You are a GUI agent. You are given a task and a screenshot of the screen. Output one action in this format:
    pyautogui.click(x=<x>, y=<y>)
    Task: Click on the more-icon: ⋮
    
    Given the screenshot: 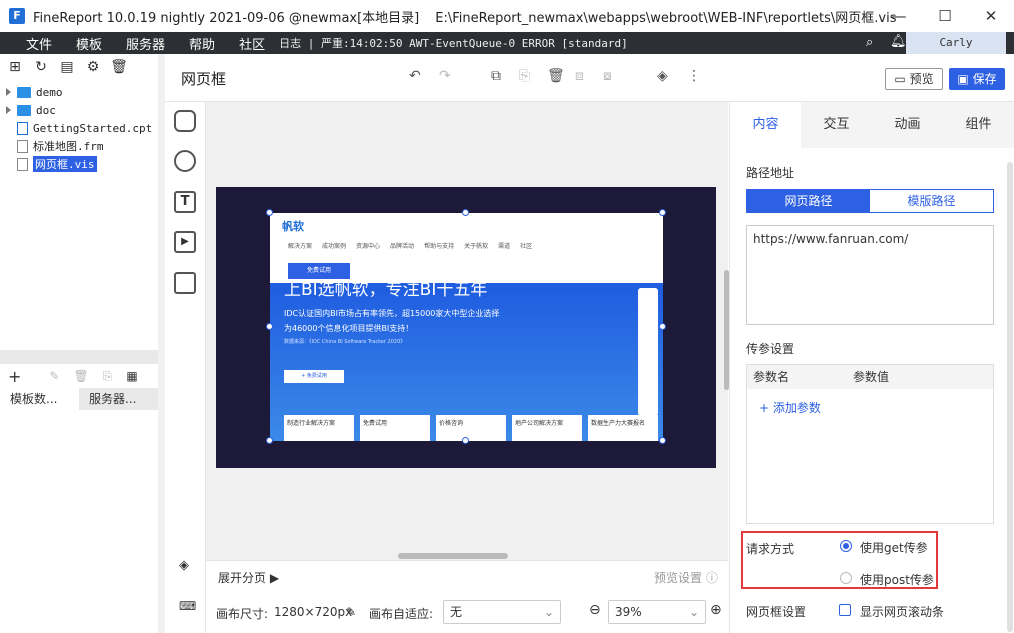 What is the action you would take?
    pyautogui.click(x=694, y=76)
    